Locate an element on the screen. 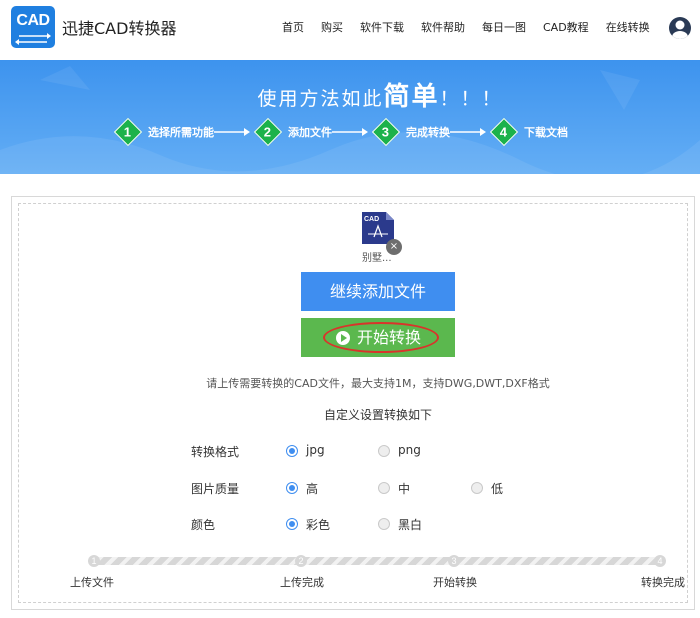  radio-label: 黑白 is located at coordinates (410, 525).